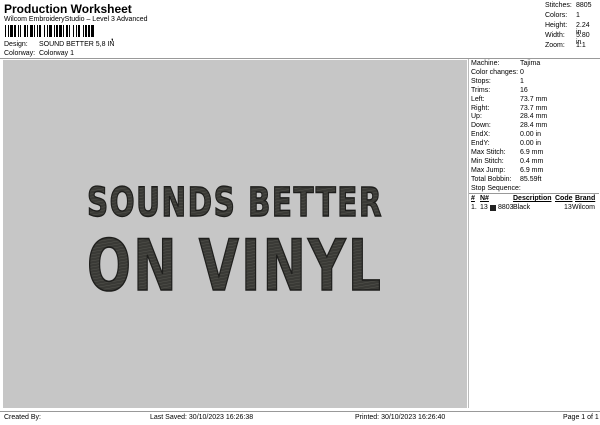 This screenshot has width=600, height=425. What do you see at coordinates (531, 179) in the screenshot?
I see `machine-info-value: 85.59ft` at bounding box center [531, 179].